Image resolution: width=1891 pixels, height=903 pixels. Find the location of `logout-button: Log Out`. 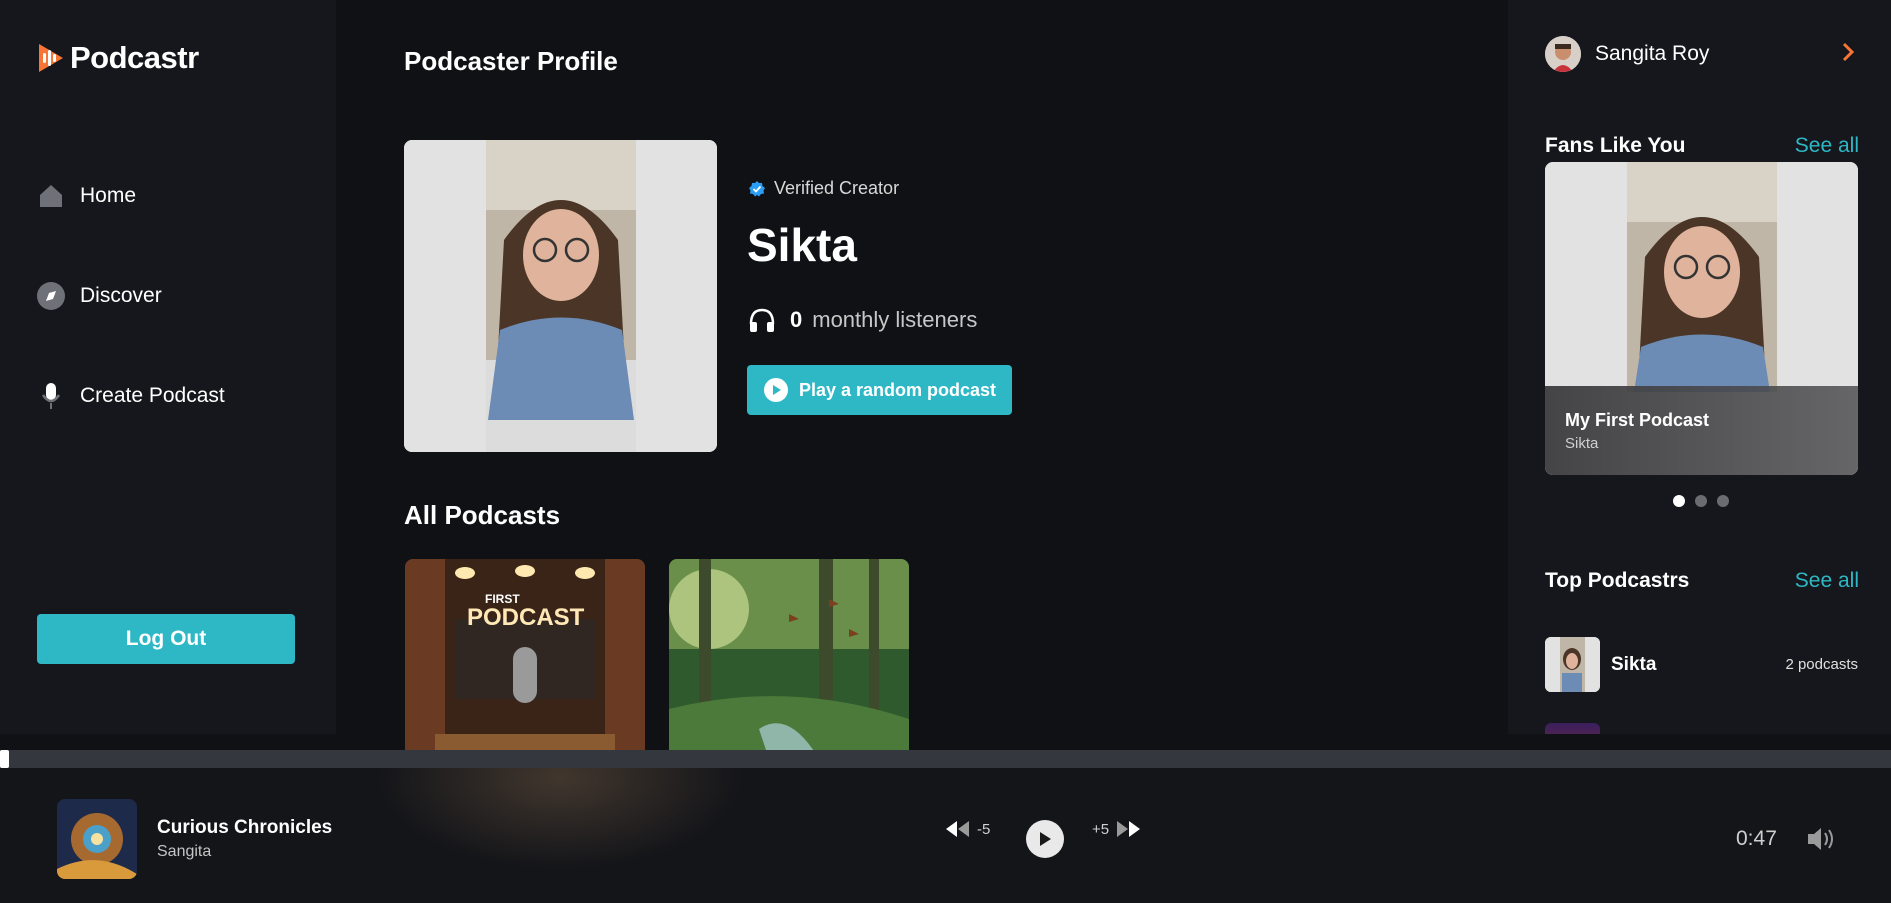

logout-button: Log Out is located at coordinates (166, 639).